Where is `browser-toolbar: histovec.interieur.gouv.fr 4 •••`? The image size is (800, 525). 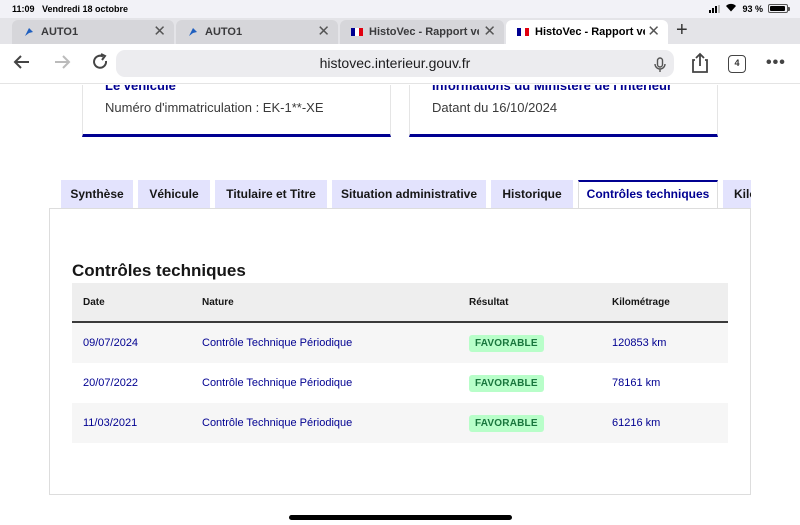 browser-toolbar: histovec.interieur.gouv.fr 4 ••• is located at coordinates (400, 64).